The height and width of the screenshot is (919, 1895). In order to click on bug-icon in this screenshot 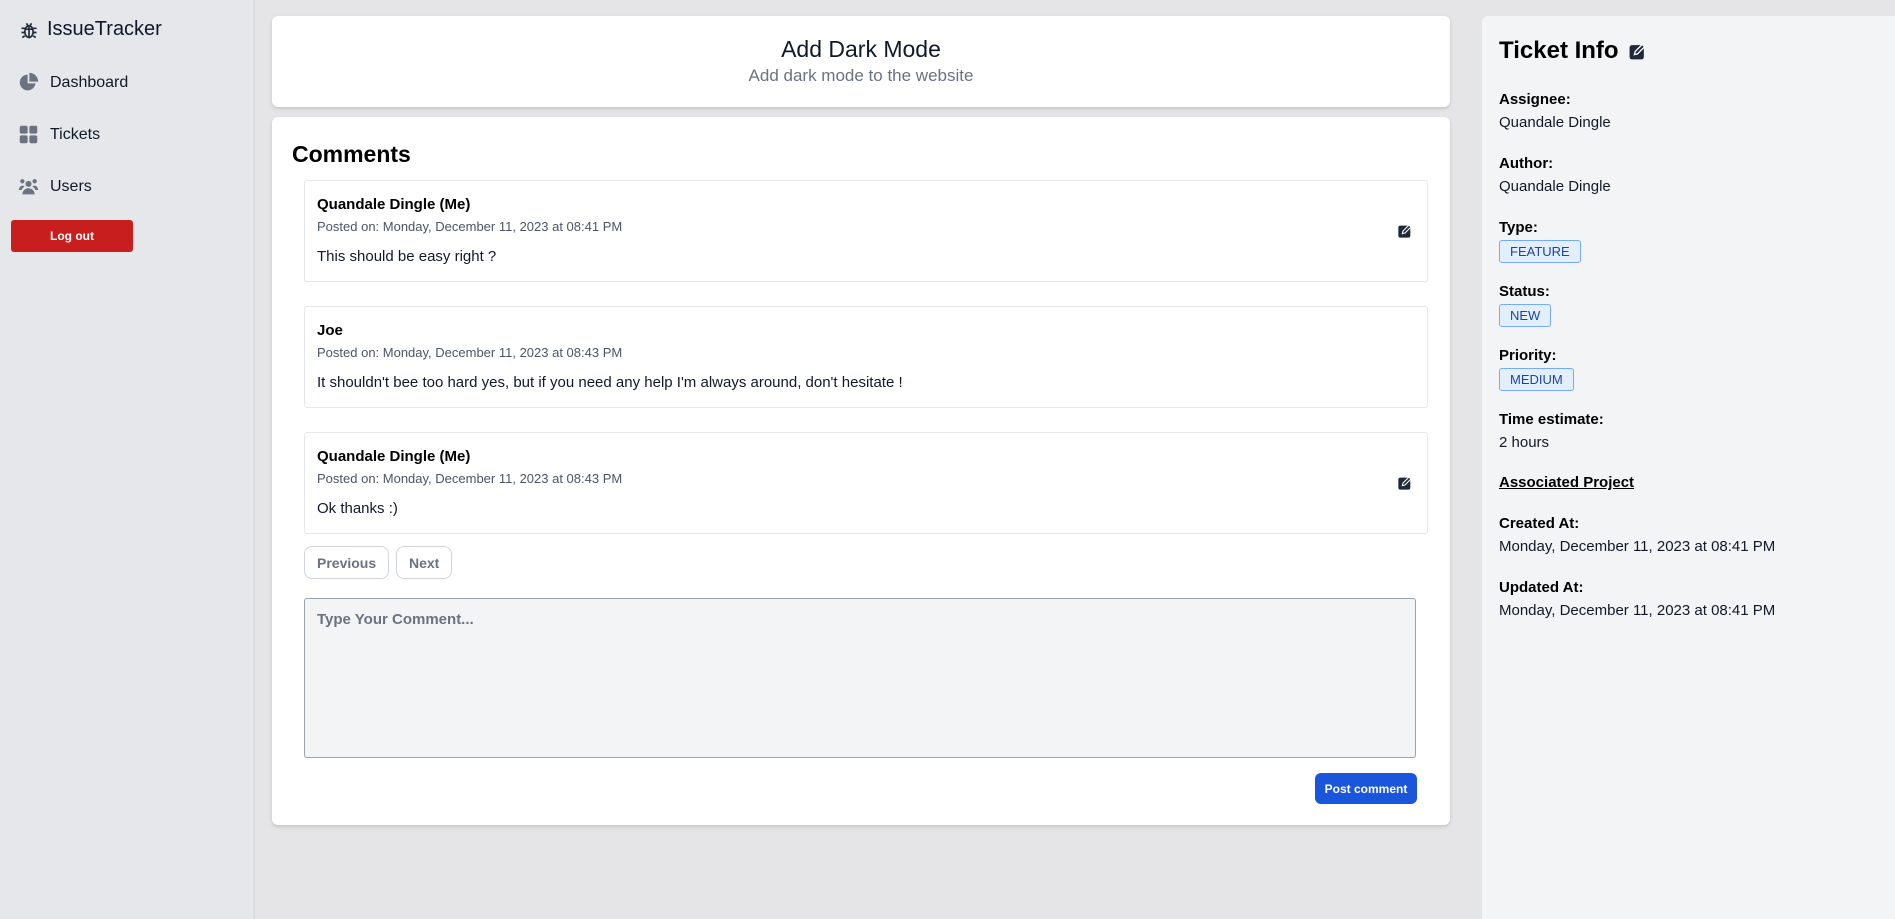, I will do `click(29, 30)`.